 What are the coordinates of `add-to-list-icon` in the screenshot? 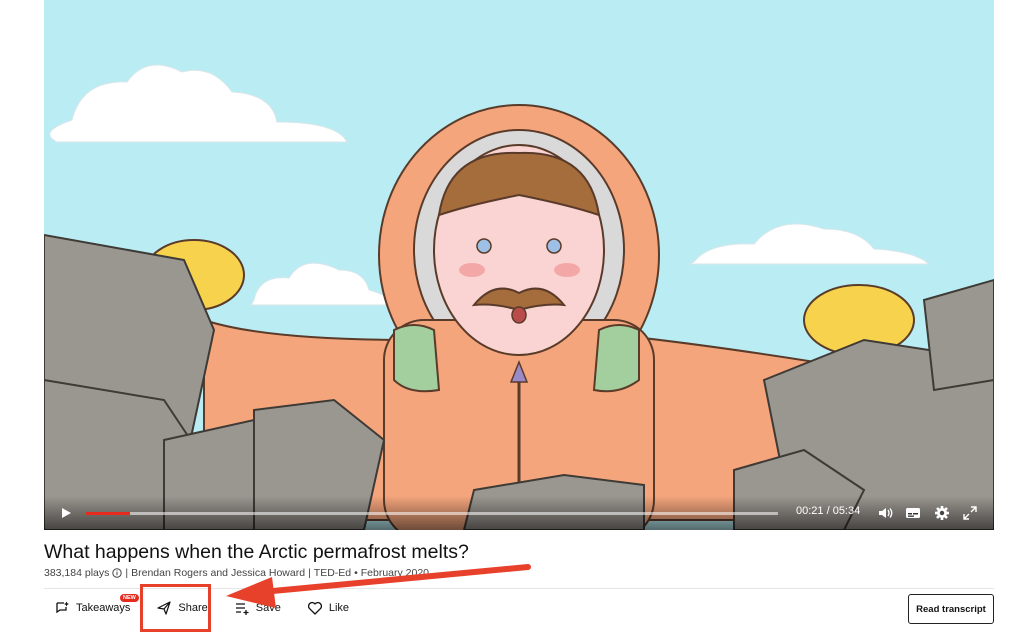 It's located at (242, 609).